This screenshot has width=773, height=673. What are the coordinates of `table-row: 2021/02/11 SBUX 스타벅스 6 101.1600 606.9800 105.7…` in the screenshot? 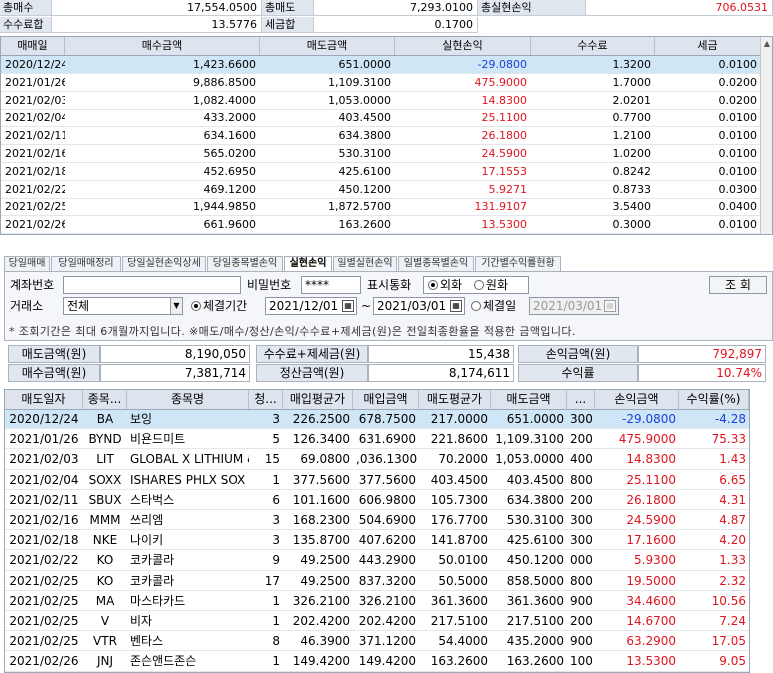 It's located at (377, 501).